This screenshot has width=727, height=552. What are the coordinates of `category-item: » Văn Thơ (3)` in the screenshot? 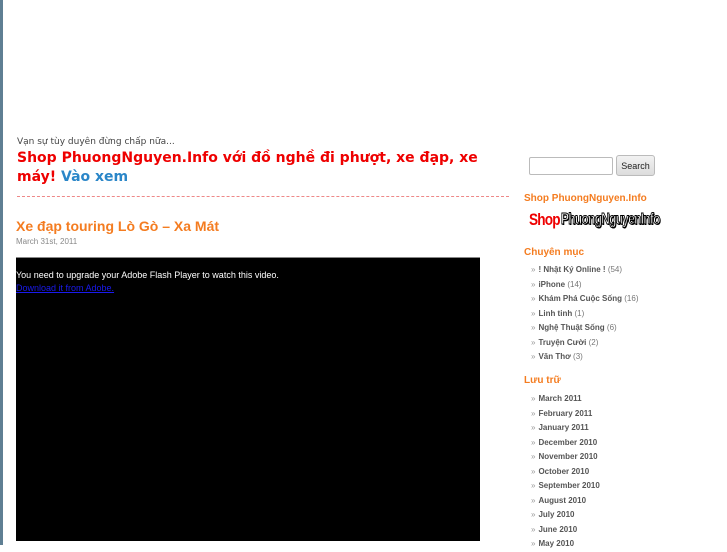 It's located at (584, 357).